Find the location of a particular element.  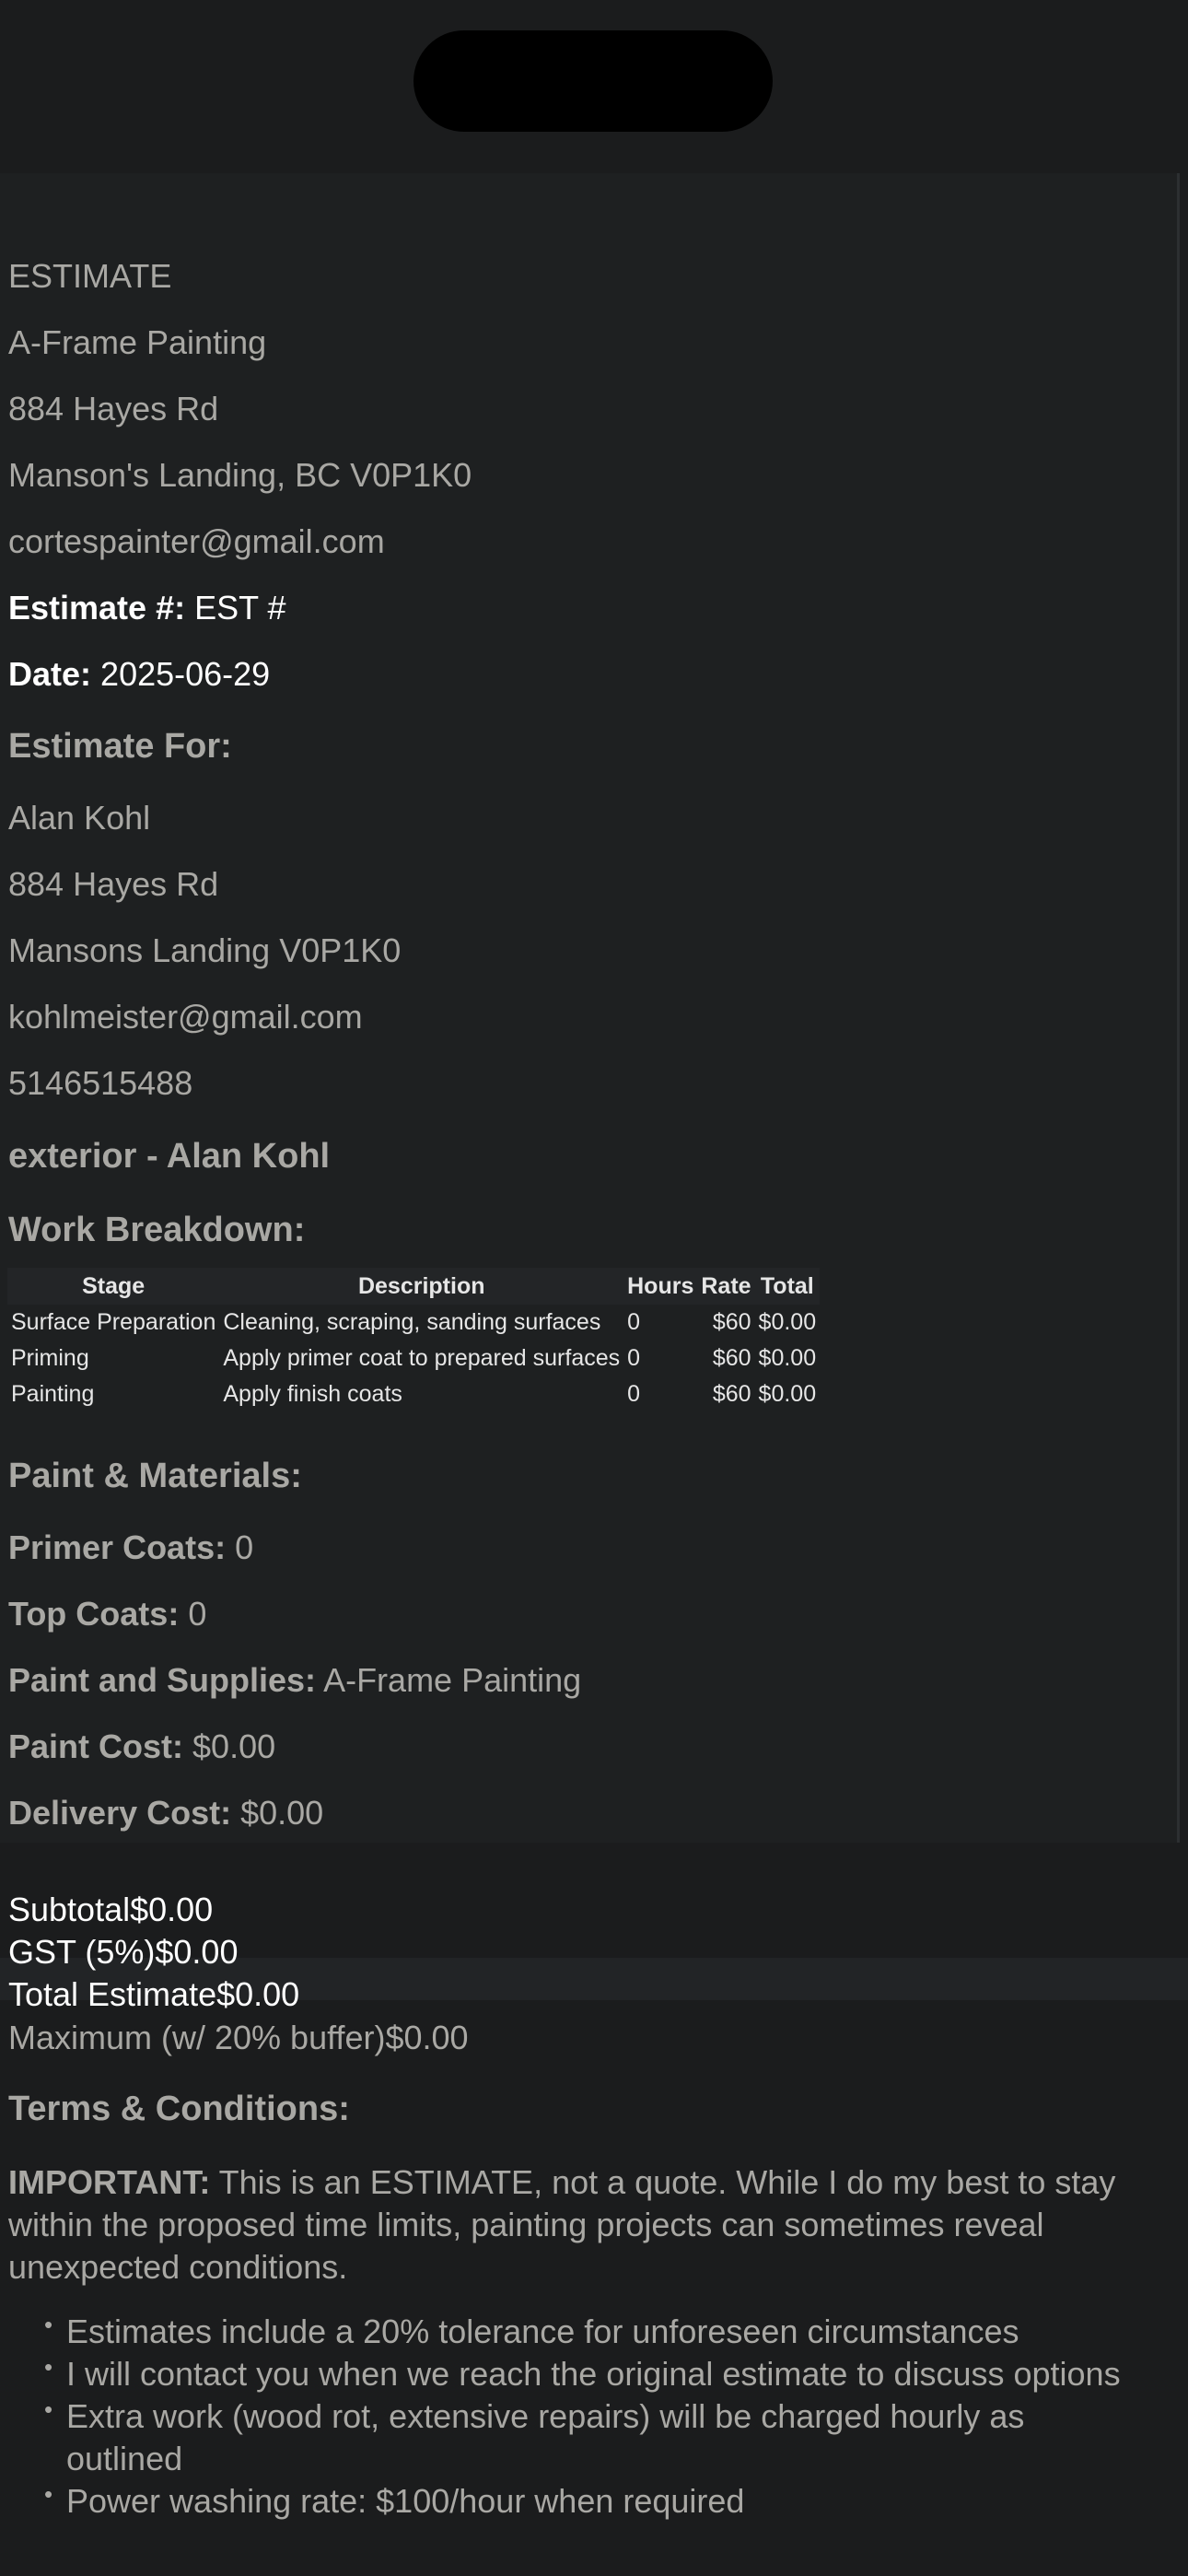

maximum-row: Maximum (w/ 20% buffer)$0.00 is located at coordinates (239, 2038).